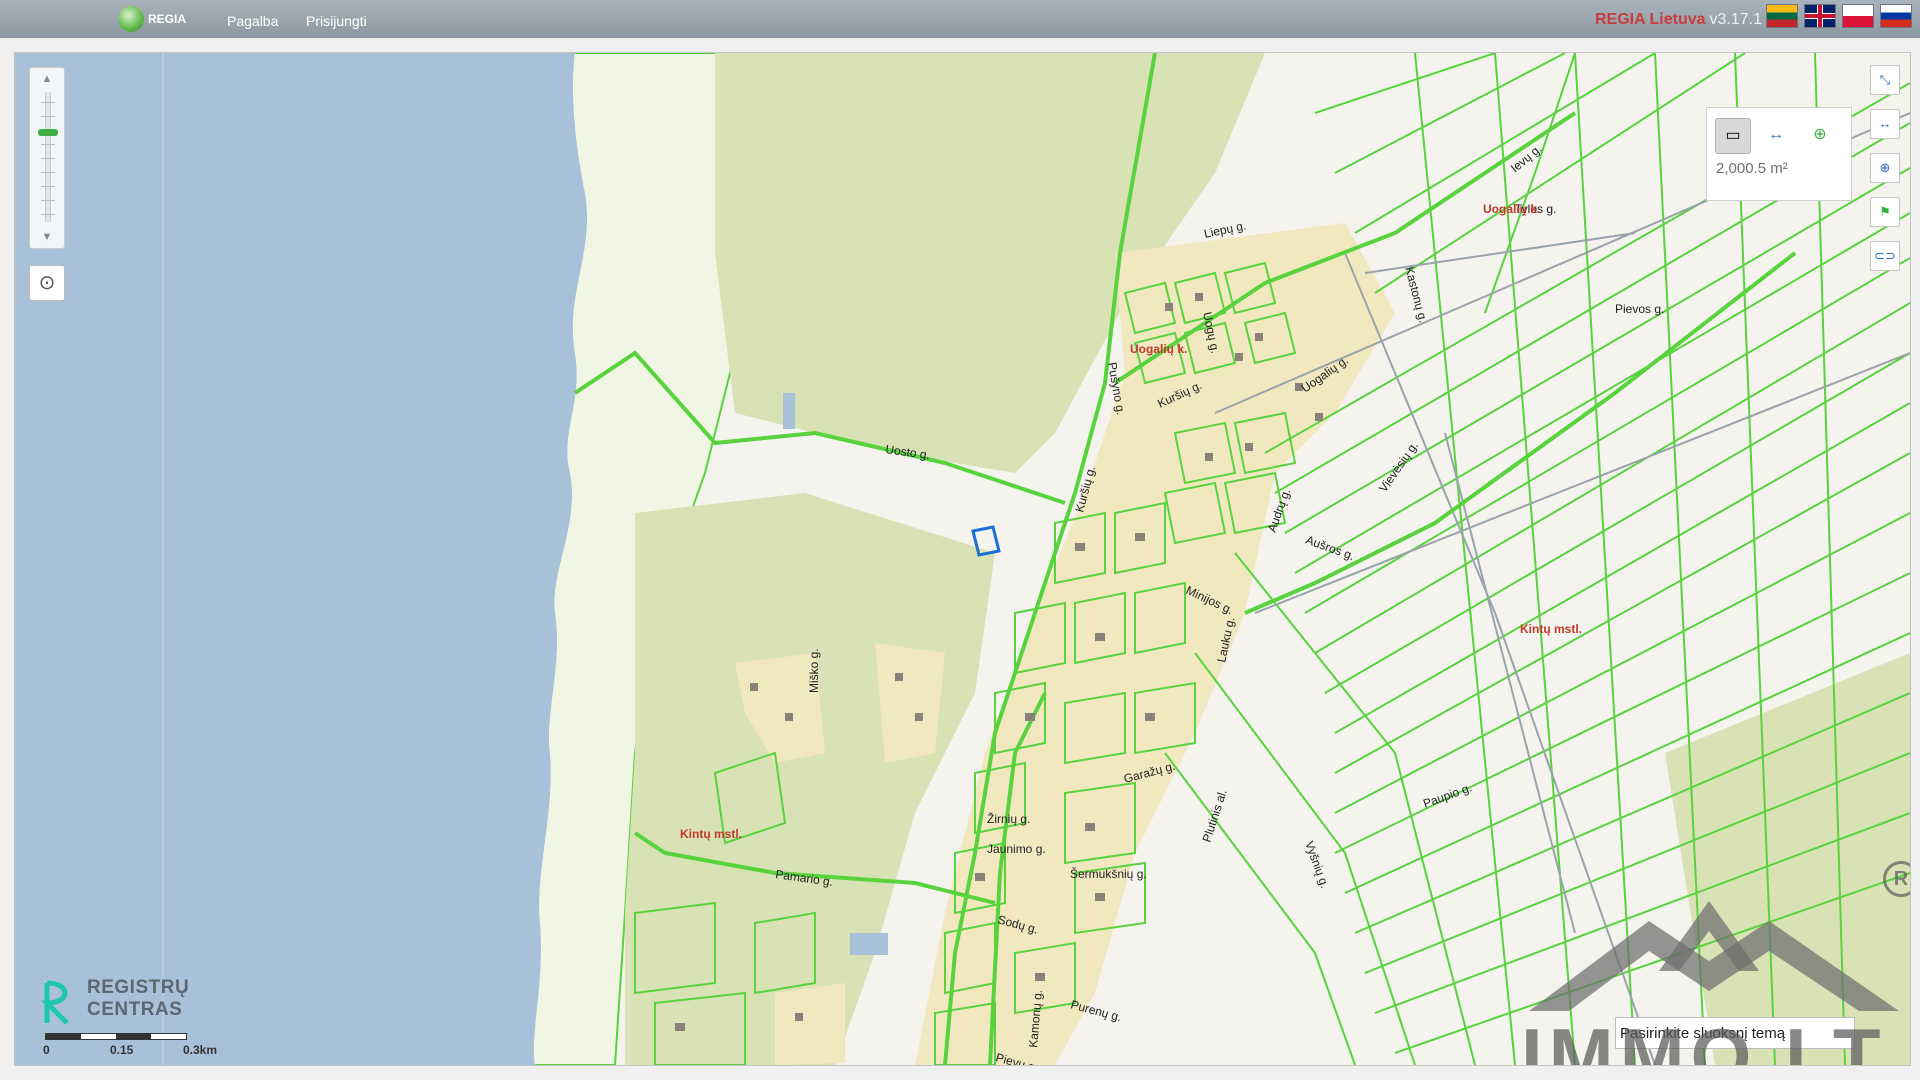 The height and width of the screenshot is (1080, 1920). I want to click on brand-title: REGIA Lietuva v3.17.1, so click(1678, 20).